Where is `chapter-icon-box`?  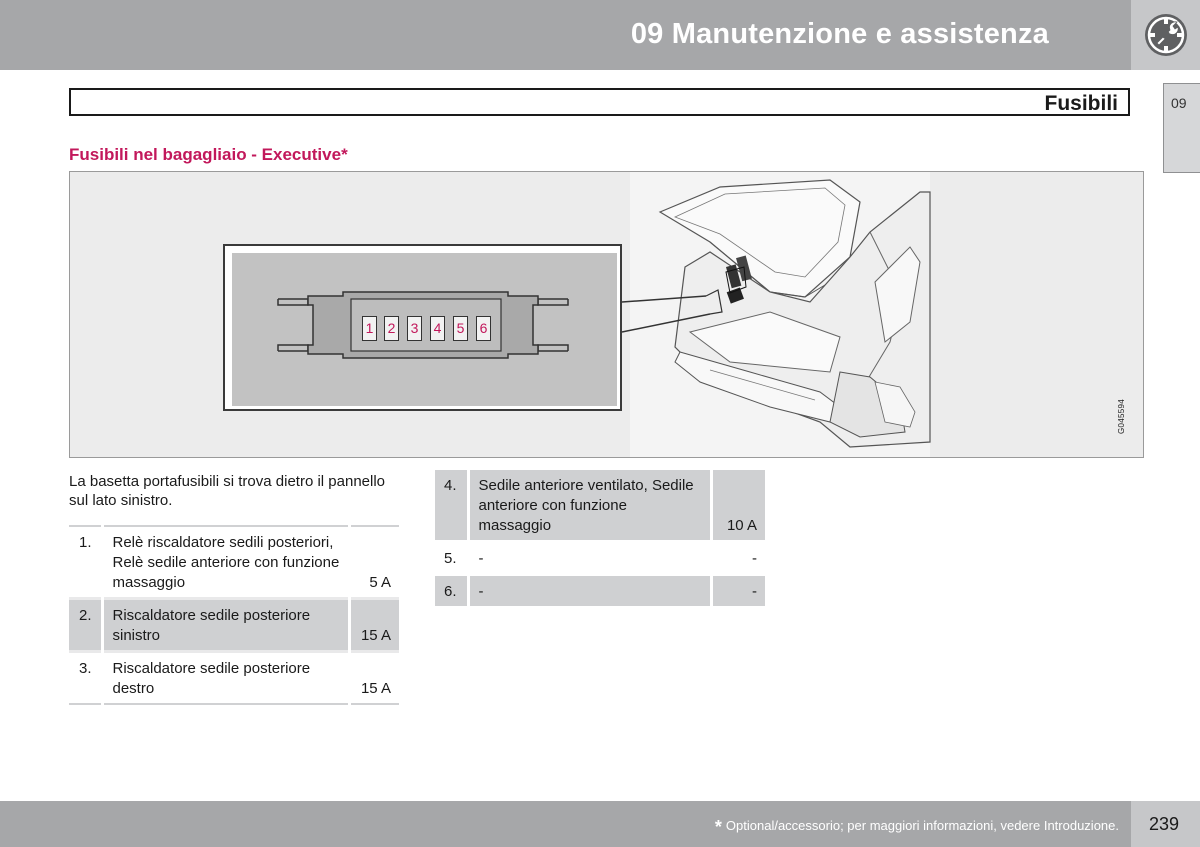 chapter-icon-box is located at coordinates (1165, 35).